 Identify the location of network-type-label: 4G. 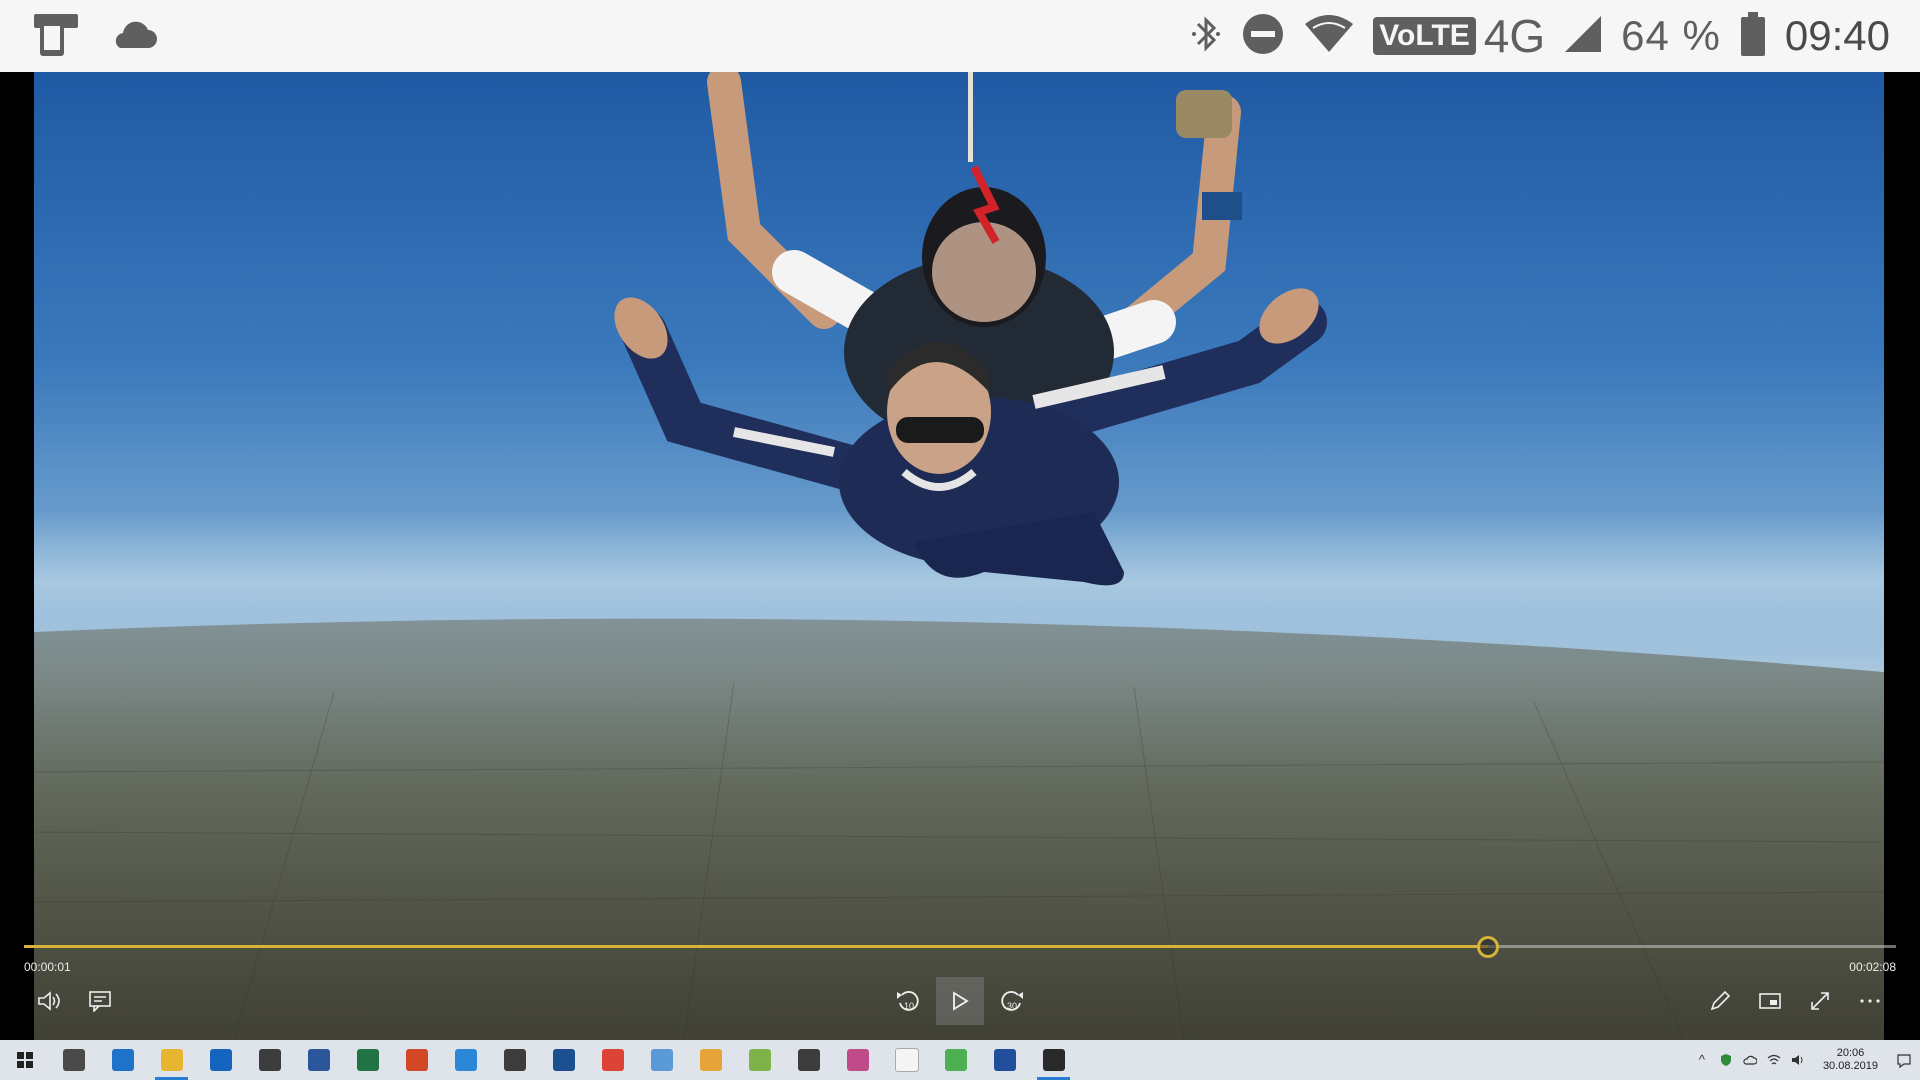
(1514, 36).